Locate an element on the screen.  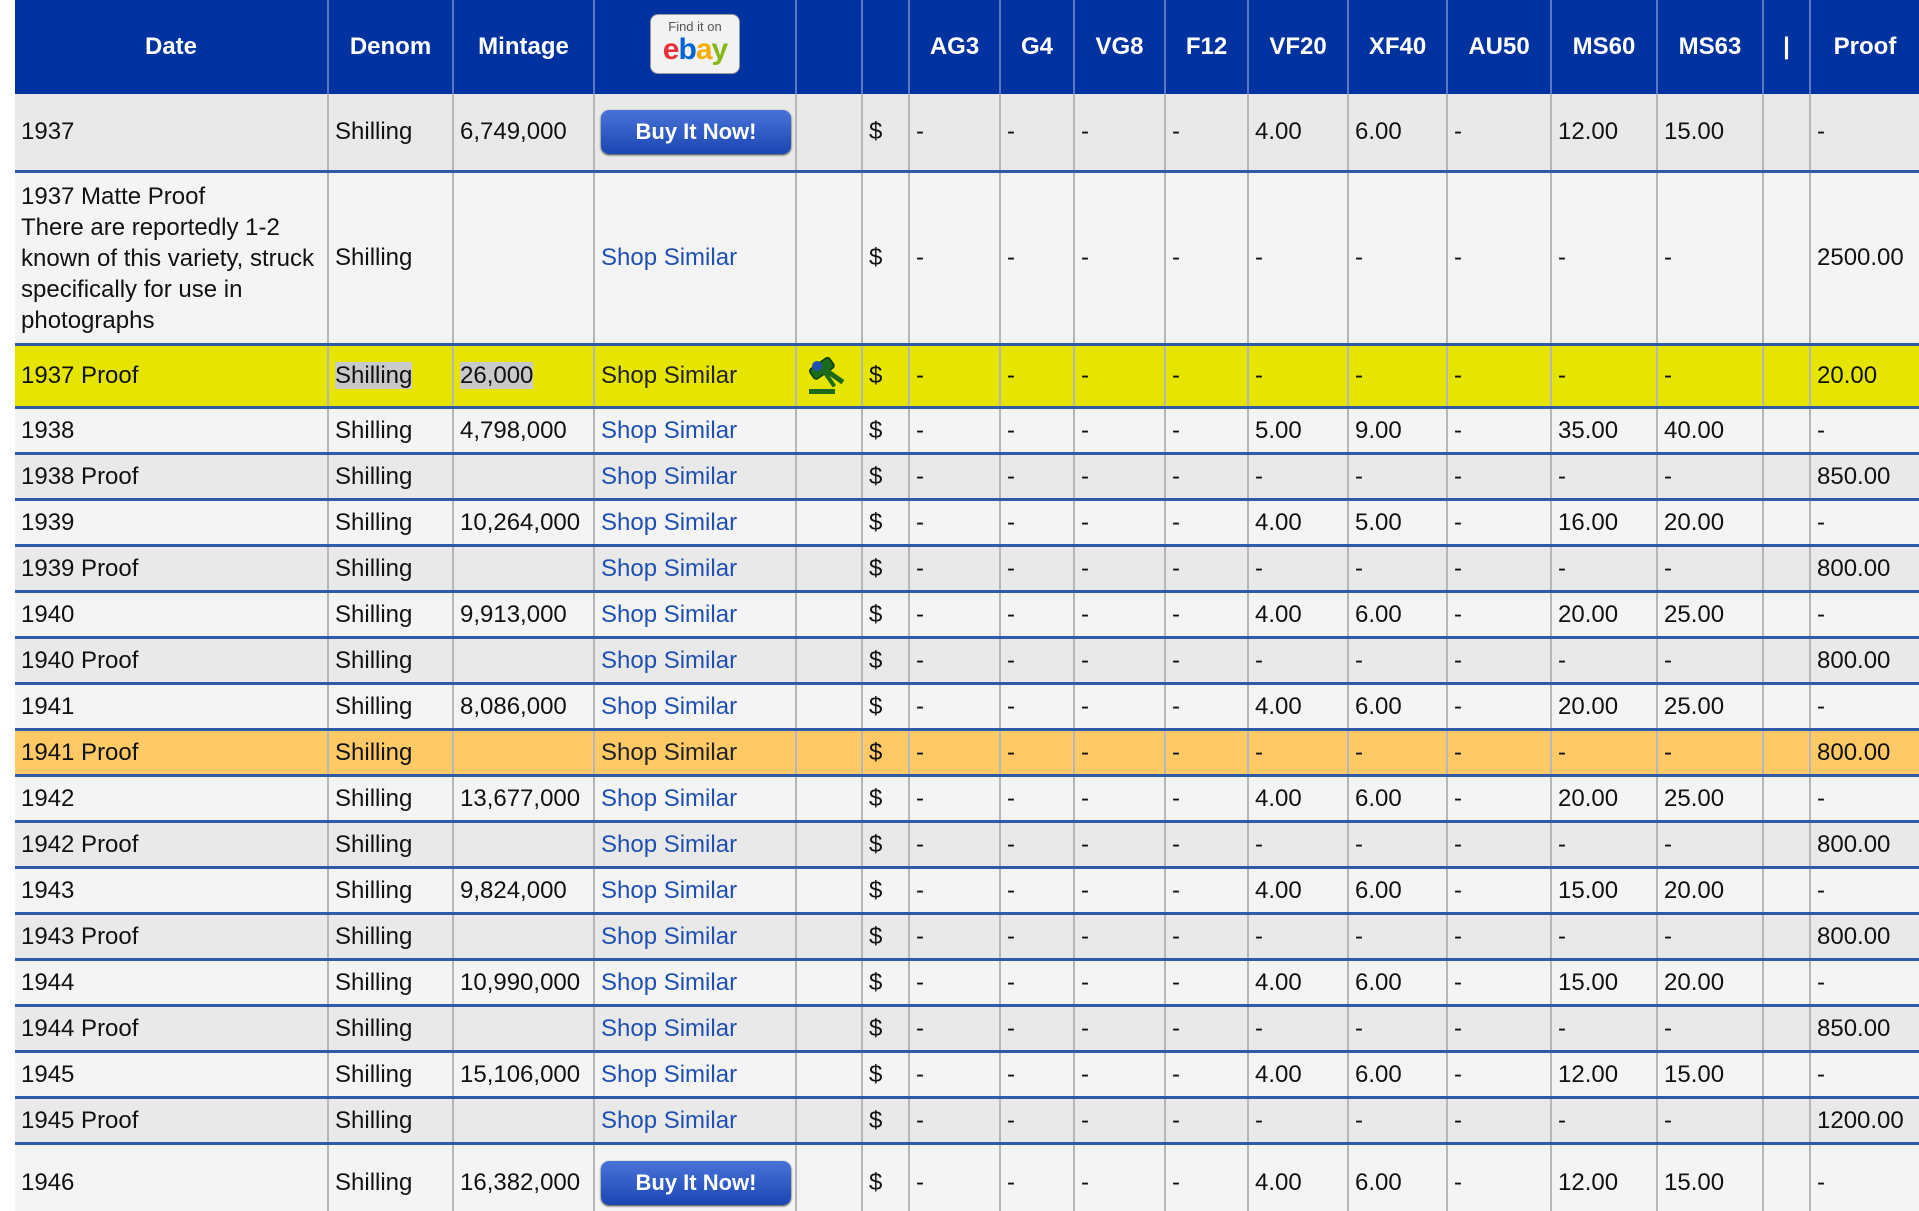
ebay-logo: ebay is located at coordinates (695, 49).